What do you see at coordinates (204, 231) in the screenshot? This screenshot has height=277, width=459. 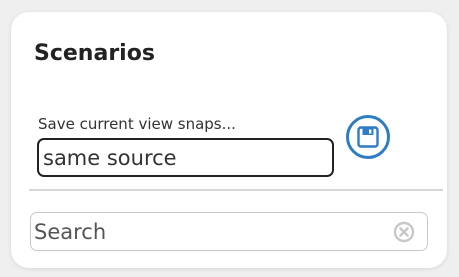 I see `search-input` at bounding box center [204, 231].